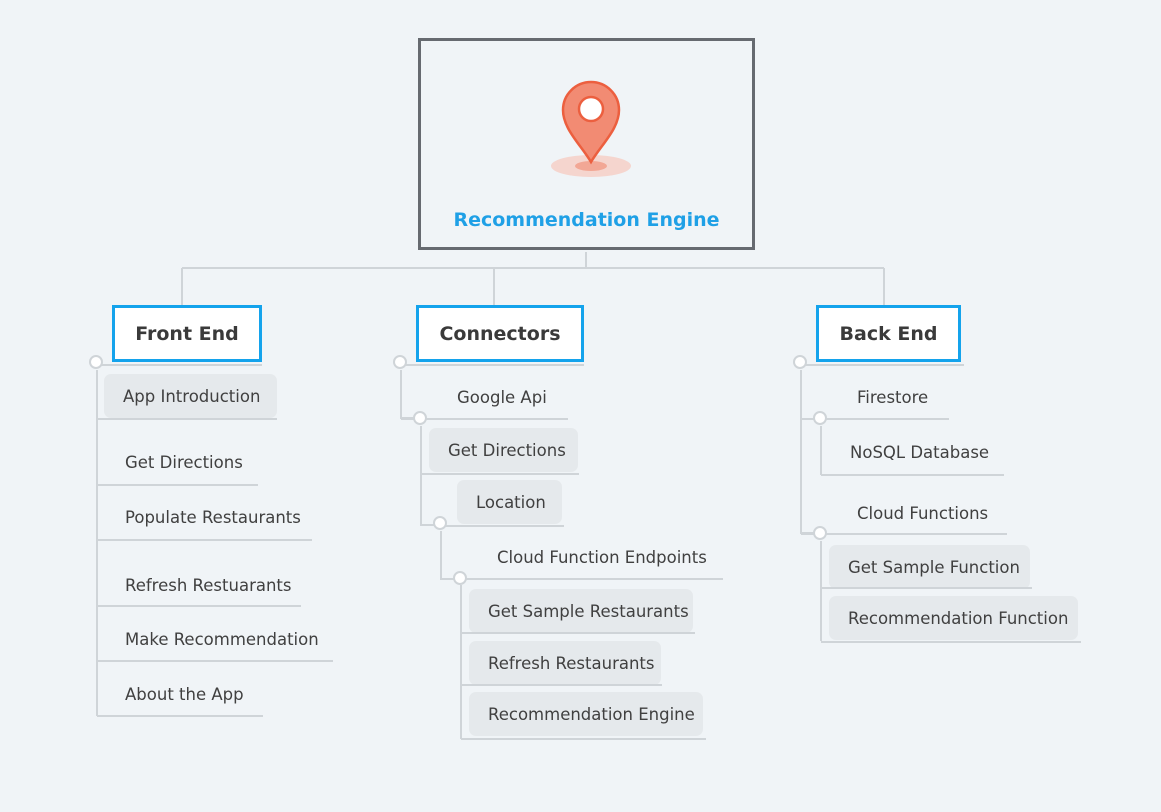  Describe the element at coordinates (500, 333) in the screenshot. I see `branch-connectors: Connectors` at that location.